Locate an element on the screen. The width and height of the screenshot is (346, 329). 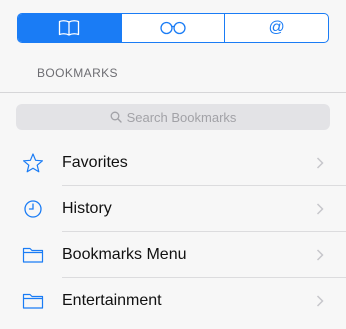
tab-reading-list is located at coordinates (172, 28).